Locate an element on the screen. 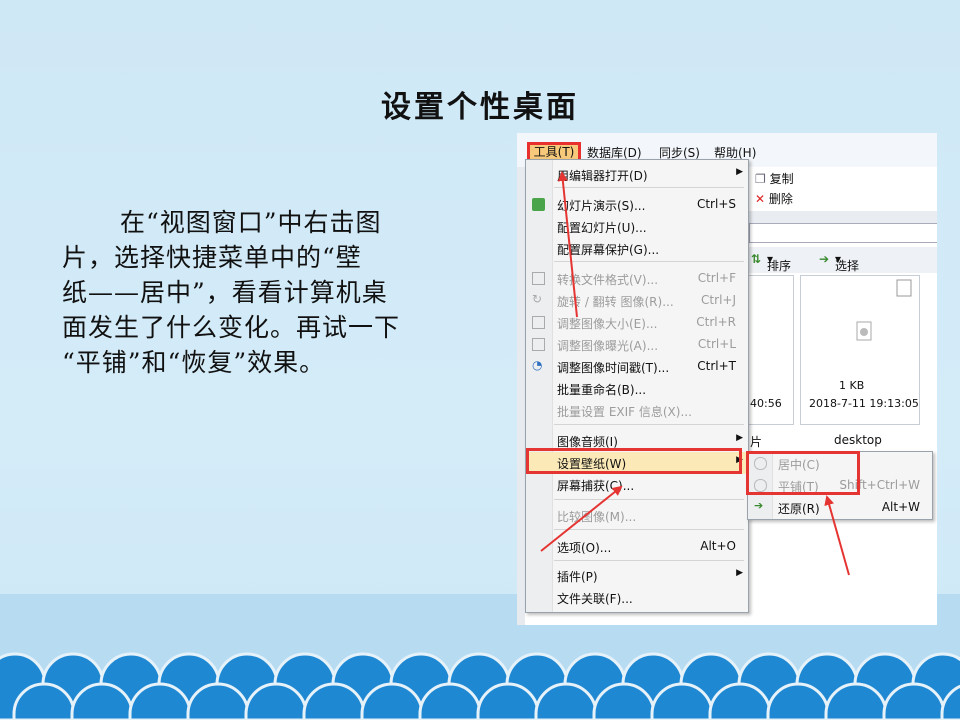 The height and width of the screenshot is (720, 960). arrow-to-wallpaper is located at coordinates (581, 518).